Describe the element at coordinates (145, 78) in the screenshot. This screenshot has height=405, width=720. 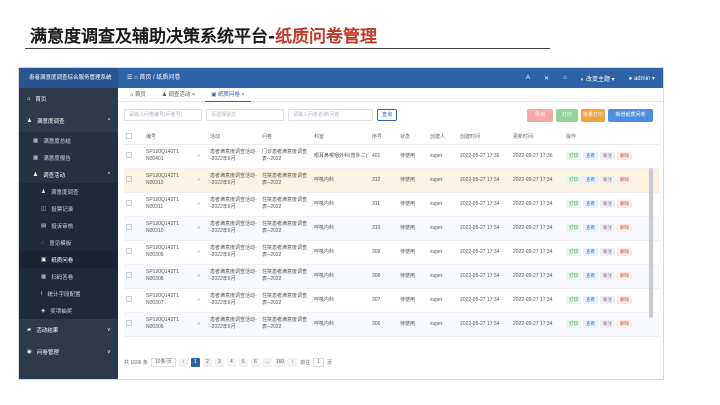
I see `breadcrumb-home: 首页` at that location.